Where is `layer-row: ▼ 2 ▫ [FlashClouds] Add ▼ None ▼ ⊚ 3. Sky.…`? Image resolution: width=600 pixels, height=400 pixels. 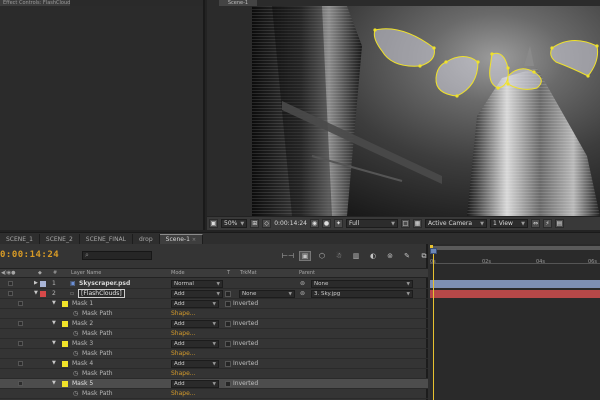
layer-row: ▼ 2 ▫ [FlashClouds] Add ▼ None ▼ ⊚ 3. Sky.… is located at coordinates (214, 294).